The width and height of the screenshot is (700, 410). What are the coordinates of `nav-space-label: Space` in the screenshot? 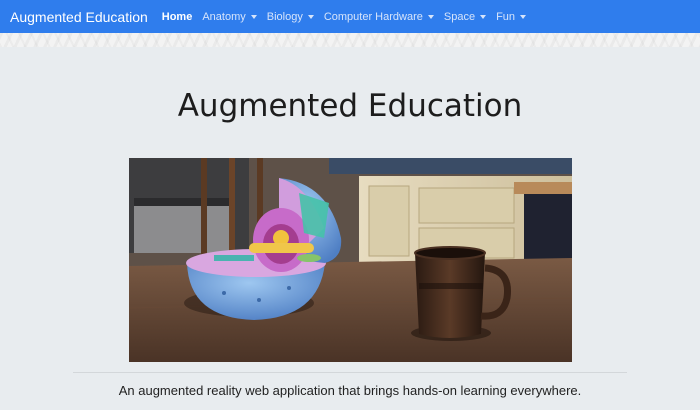 It's located at (459, 16).